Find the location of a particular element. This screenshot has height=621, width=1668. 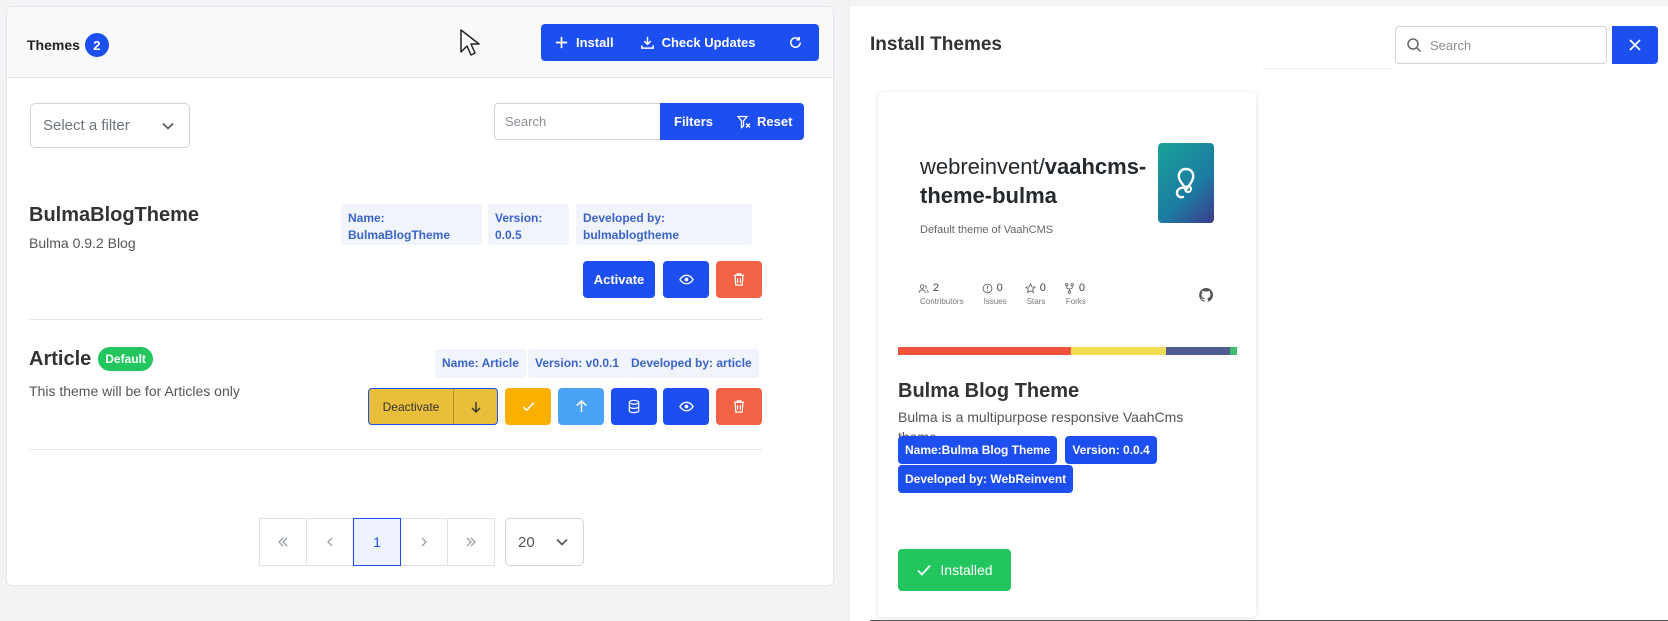

theme-version-tag: Version: v0.0.1 is located at coordinates (577, 363).